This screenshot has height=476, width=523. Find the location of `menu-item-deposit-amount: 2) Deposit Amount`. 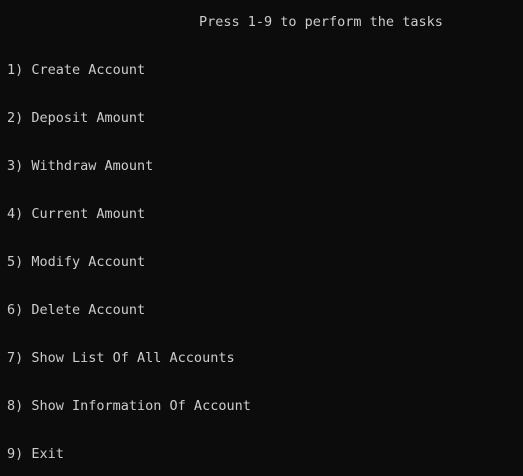

menu-item-deposit-amount: 2) Deposit Amount is located at coordinates (76, 118).